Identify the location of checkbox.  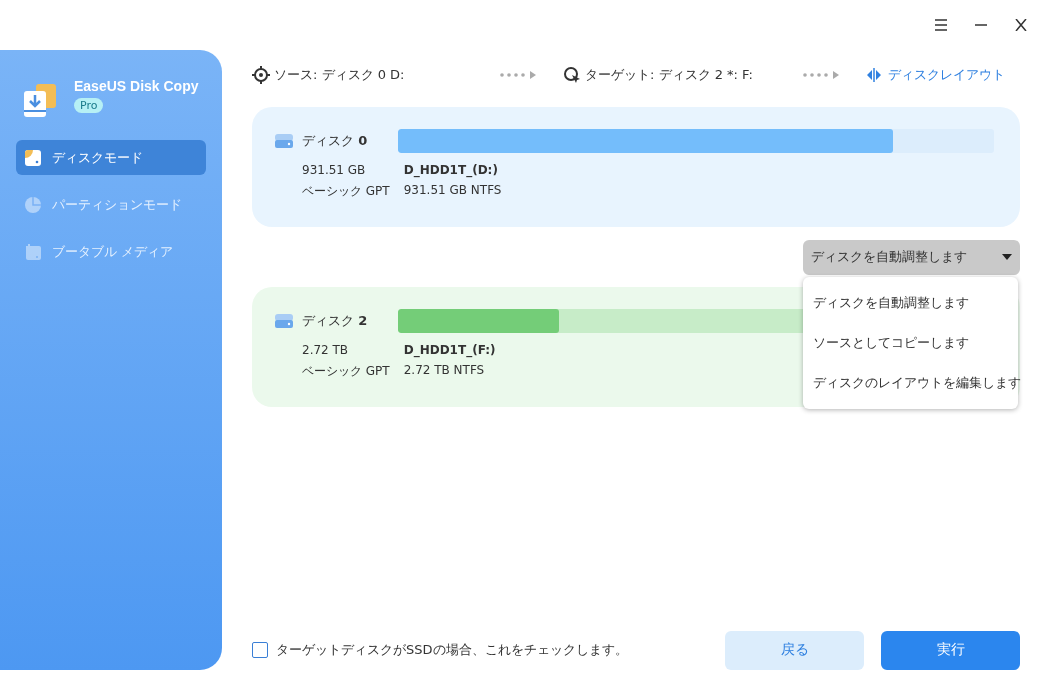
(260, 650).